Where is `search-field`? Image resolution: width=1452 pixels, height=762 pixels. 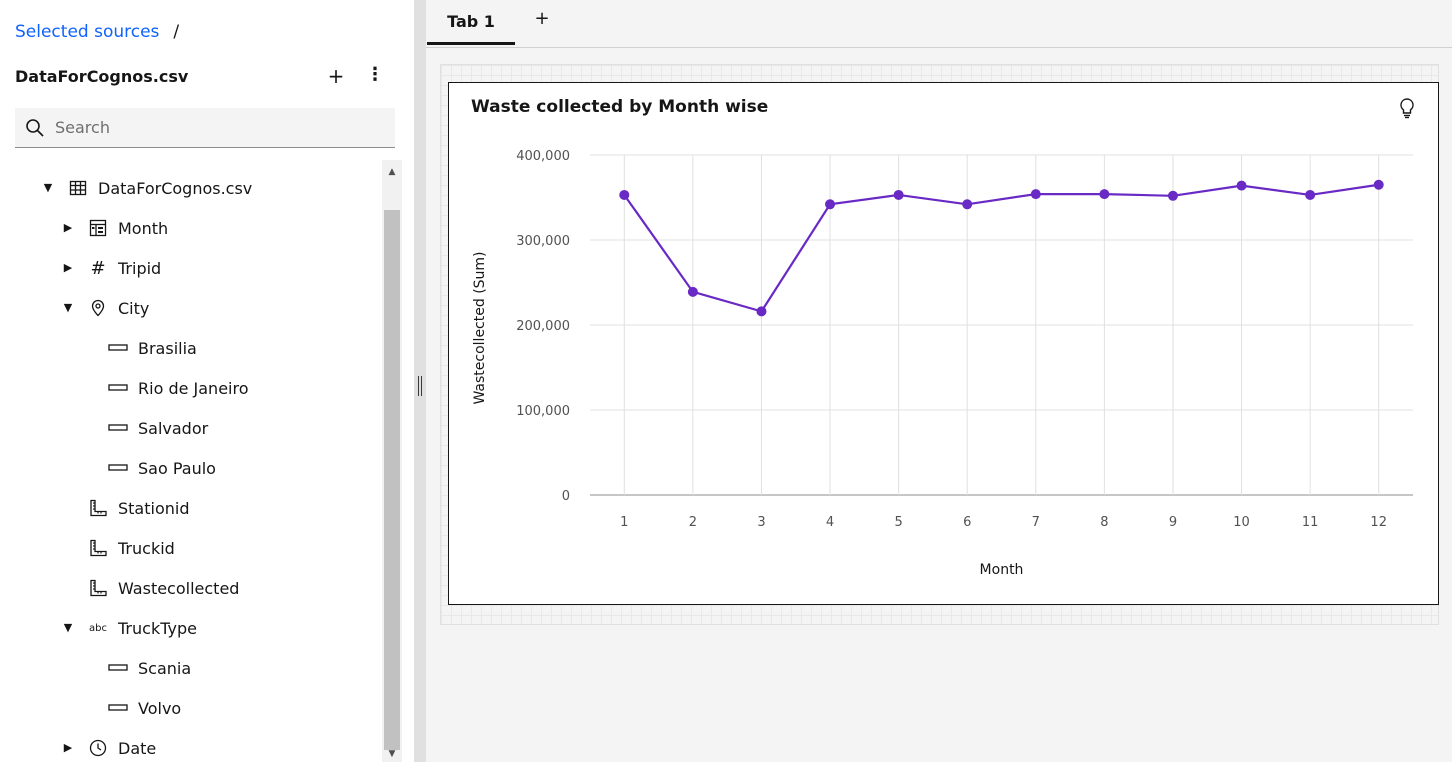 search-field is located at coordinates (205, 128).